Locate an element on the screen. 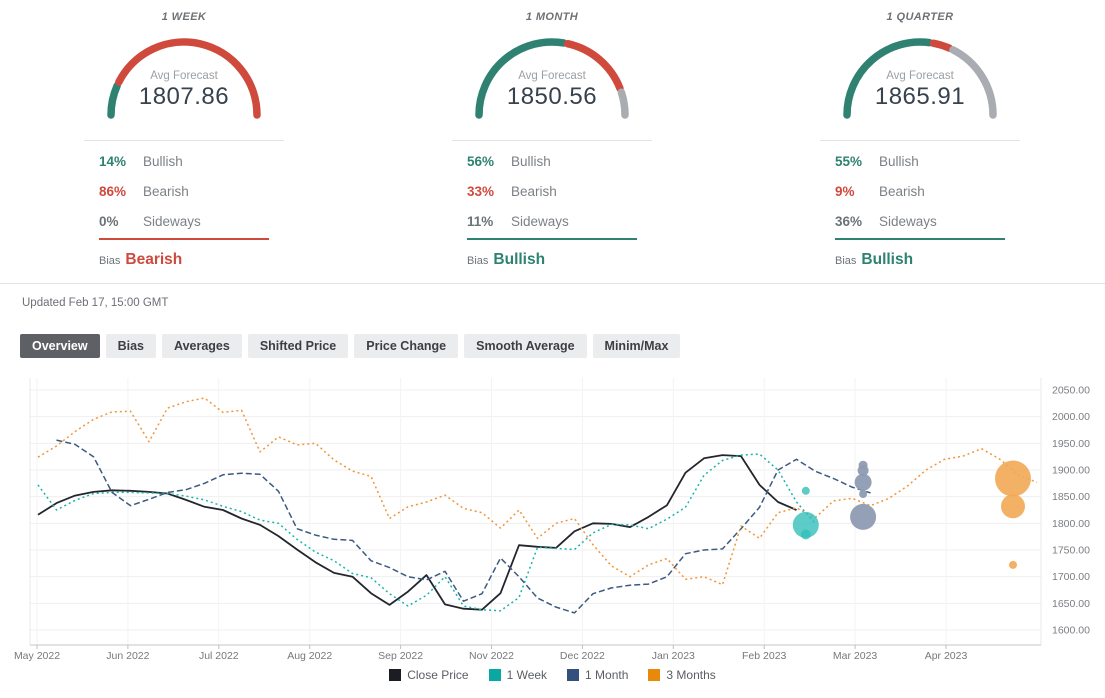 The width and height of the screenshot is (1105, 698). legend-item-close-price: Close Price is located at coordinates (429, 675).